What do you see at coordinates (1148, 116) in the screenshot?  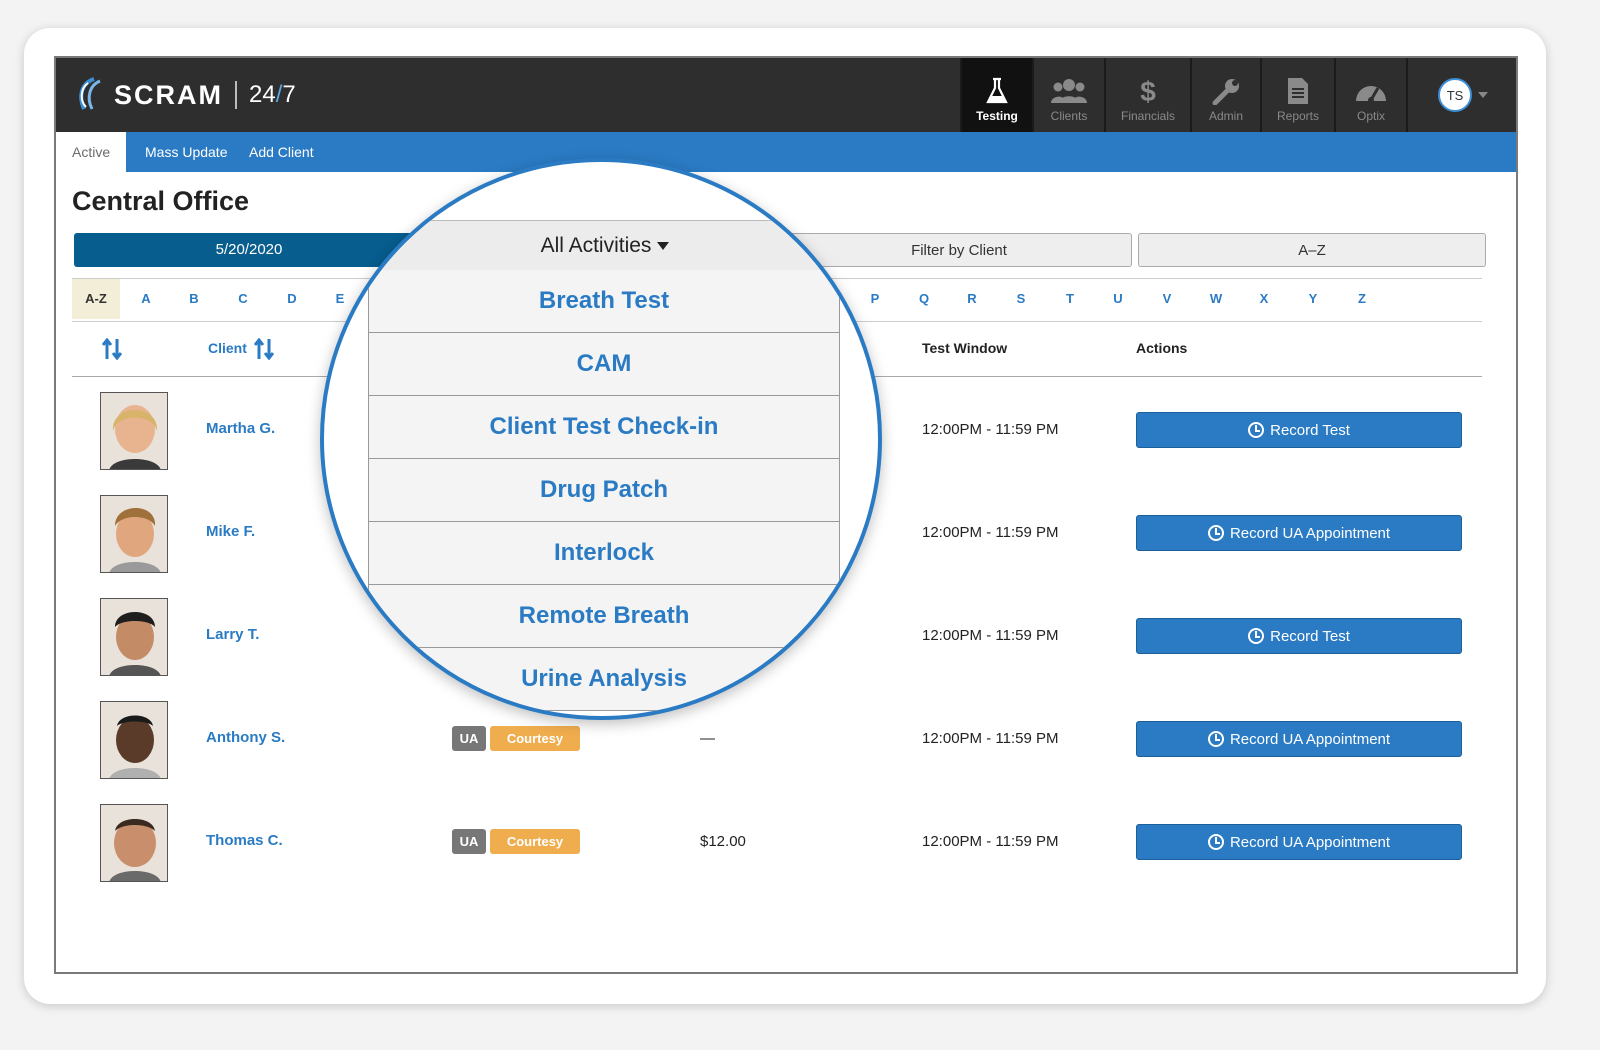 I see `nav-financials-label: Financials` at bounding box center [1148, 116].